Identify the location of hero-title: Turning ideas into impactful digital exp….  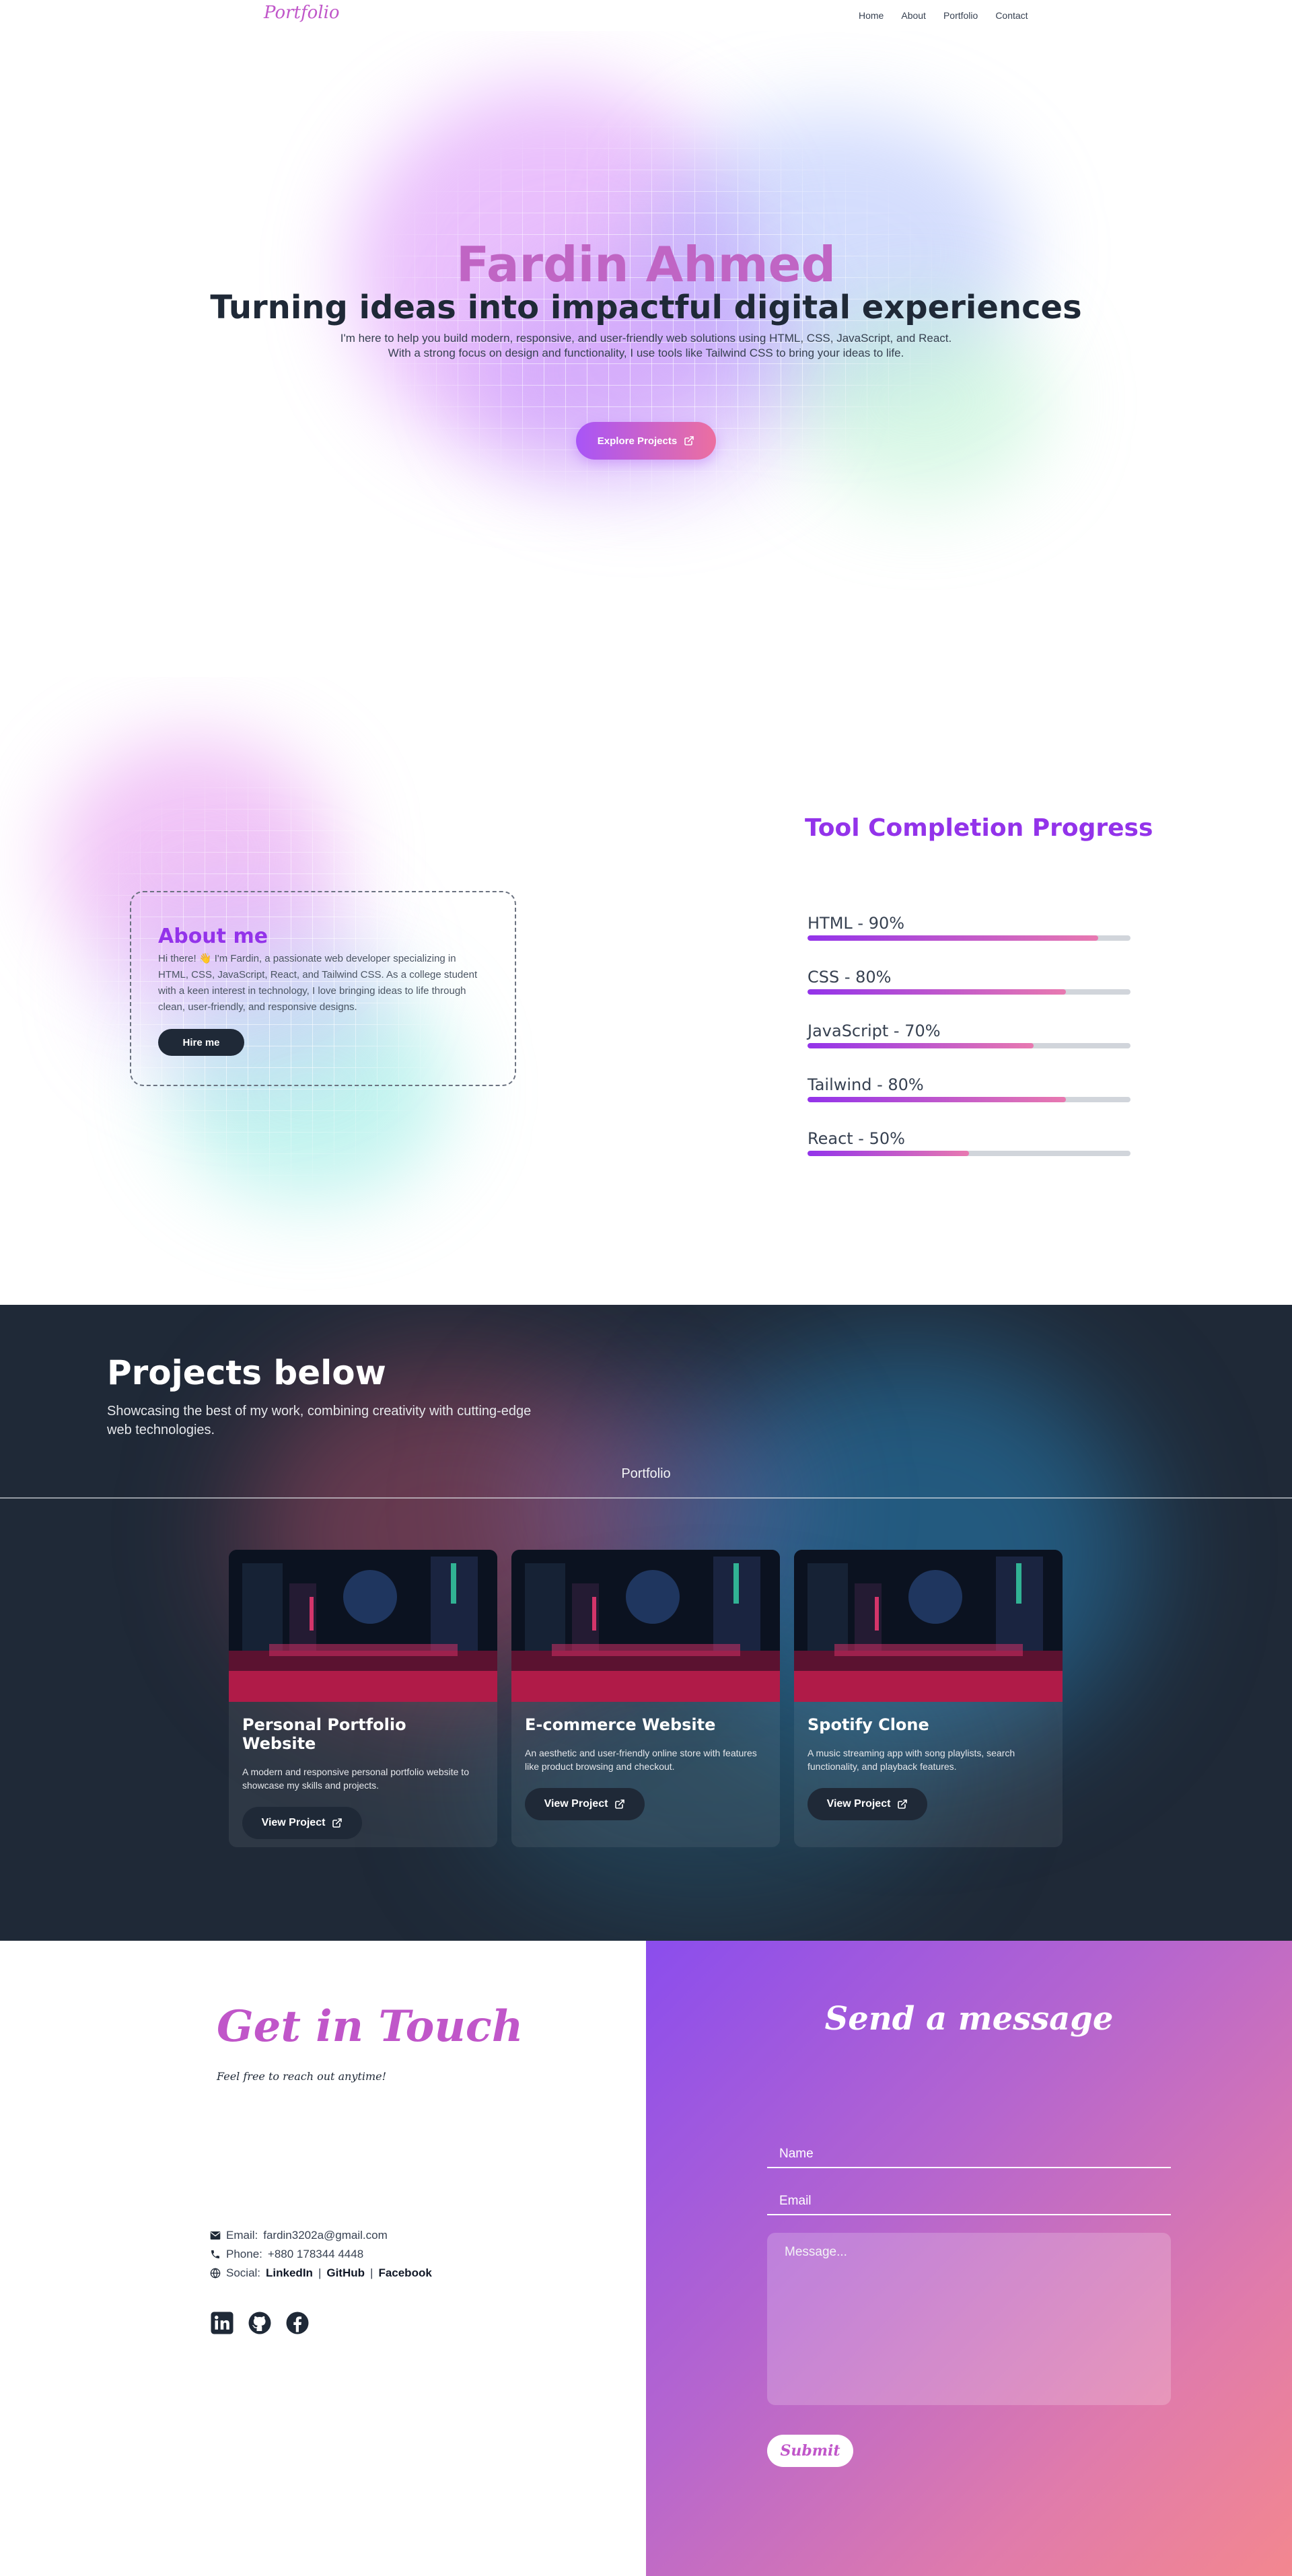
(646, 307).